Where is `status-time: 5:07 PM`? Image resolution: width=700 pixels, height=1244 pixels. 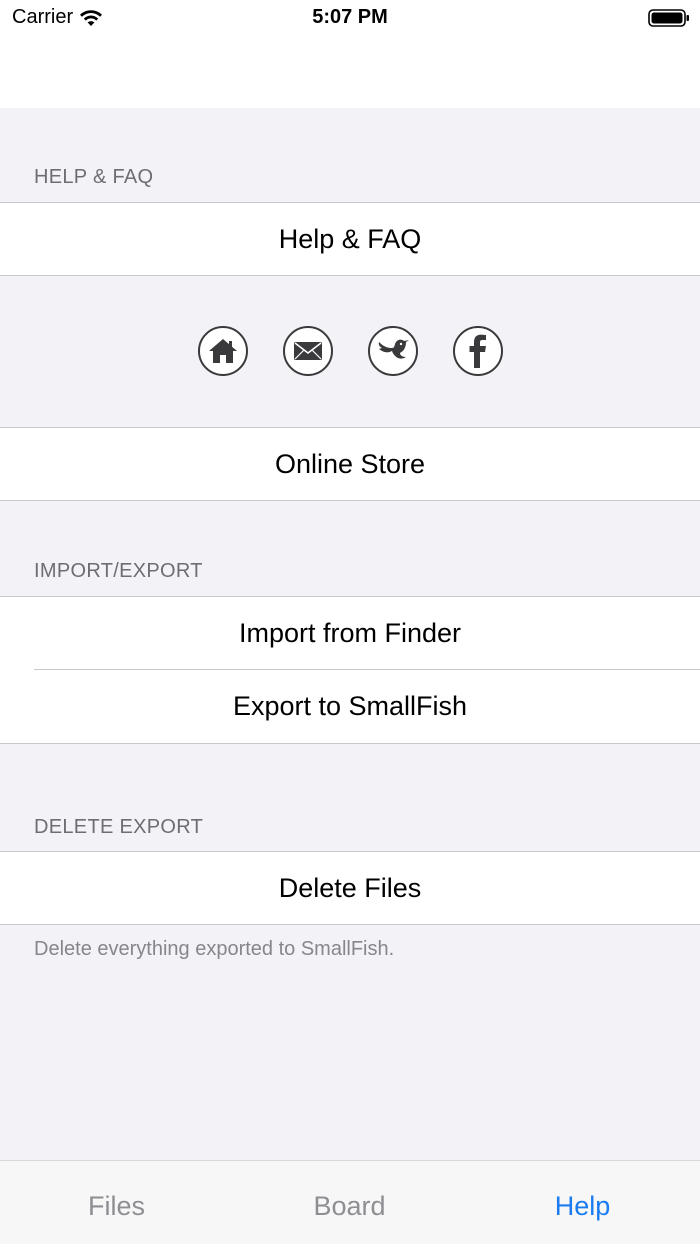
status-time: 5:07 PM is located at coordinates (350, 17).